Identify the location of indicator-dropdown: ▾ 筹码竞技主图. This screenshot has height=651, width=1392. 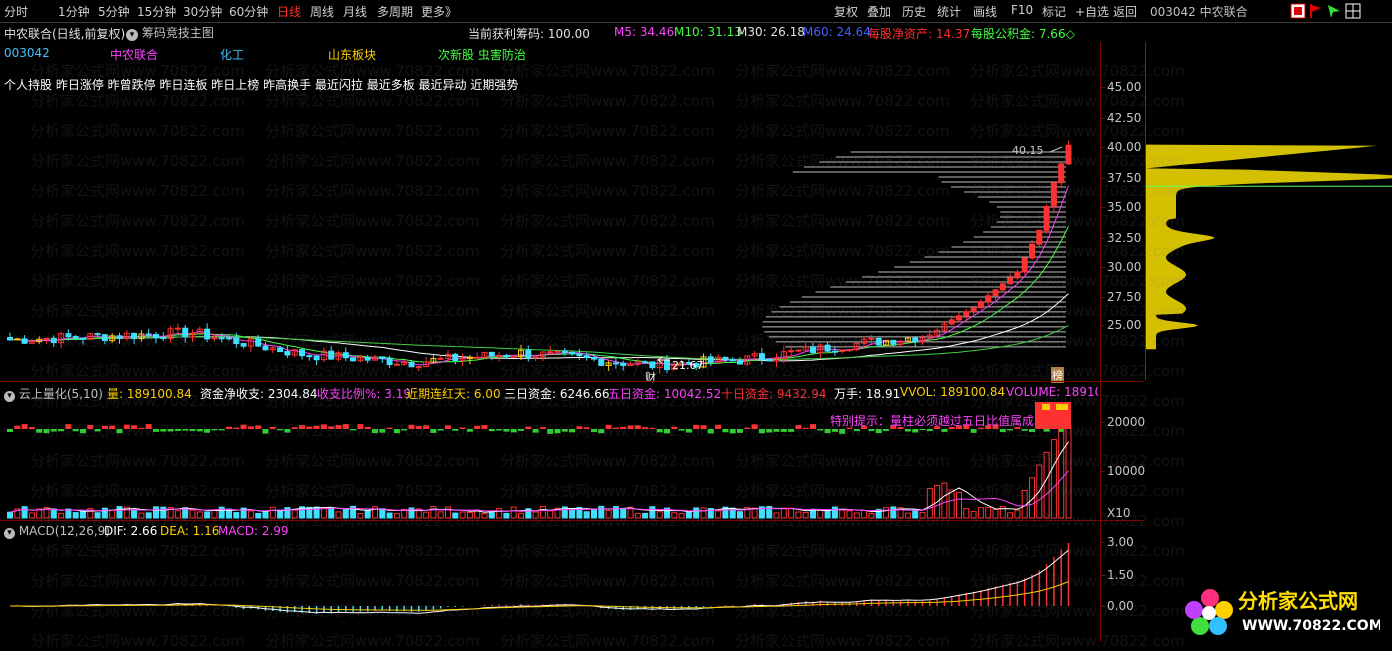
(170, 32).